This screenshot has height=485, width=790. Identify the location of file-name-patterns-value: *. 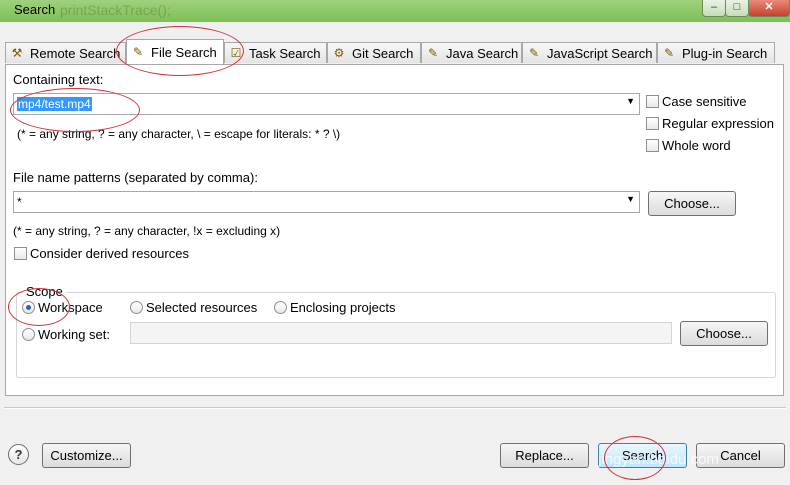
(19, 202).